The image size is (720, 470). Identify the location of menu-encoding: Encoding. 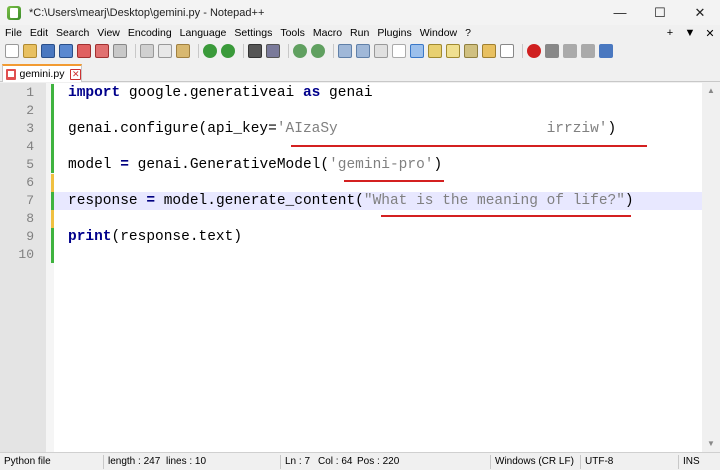
(150, 33).